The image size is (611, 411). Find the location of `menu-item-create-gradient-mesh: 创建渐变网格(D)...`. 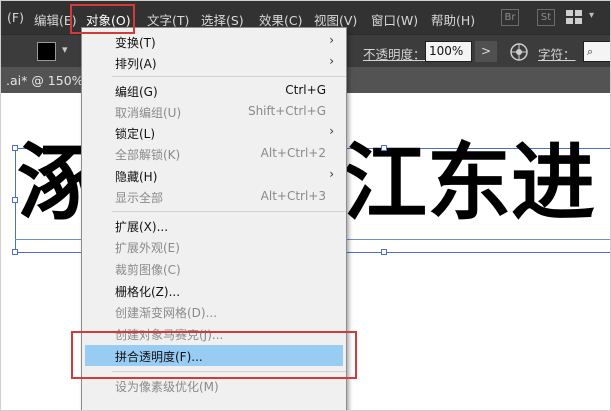

menu-item-create-gradient-mesh: 创建渐变网格(D)... is located at coordinates (214, 311).